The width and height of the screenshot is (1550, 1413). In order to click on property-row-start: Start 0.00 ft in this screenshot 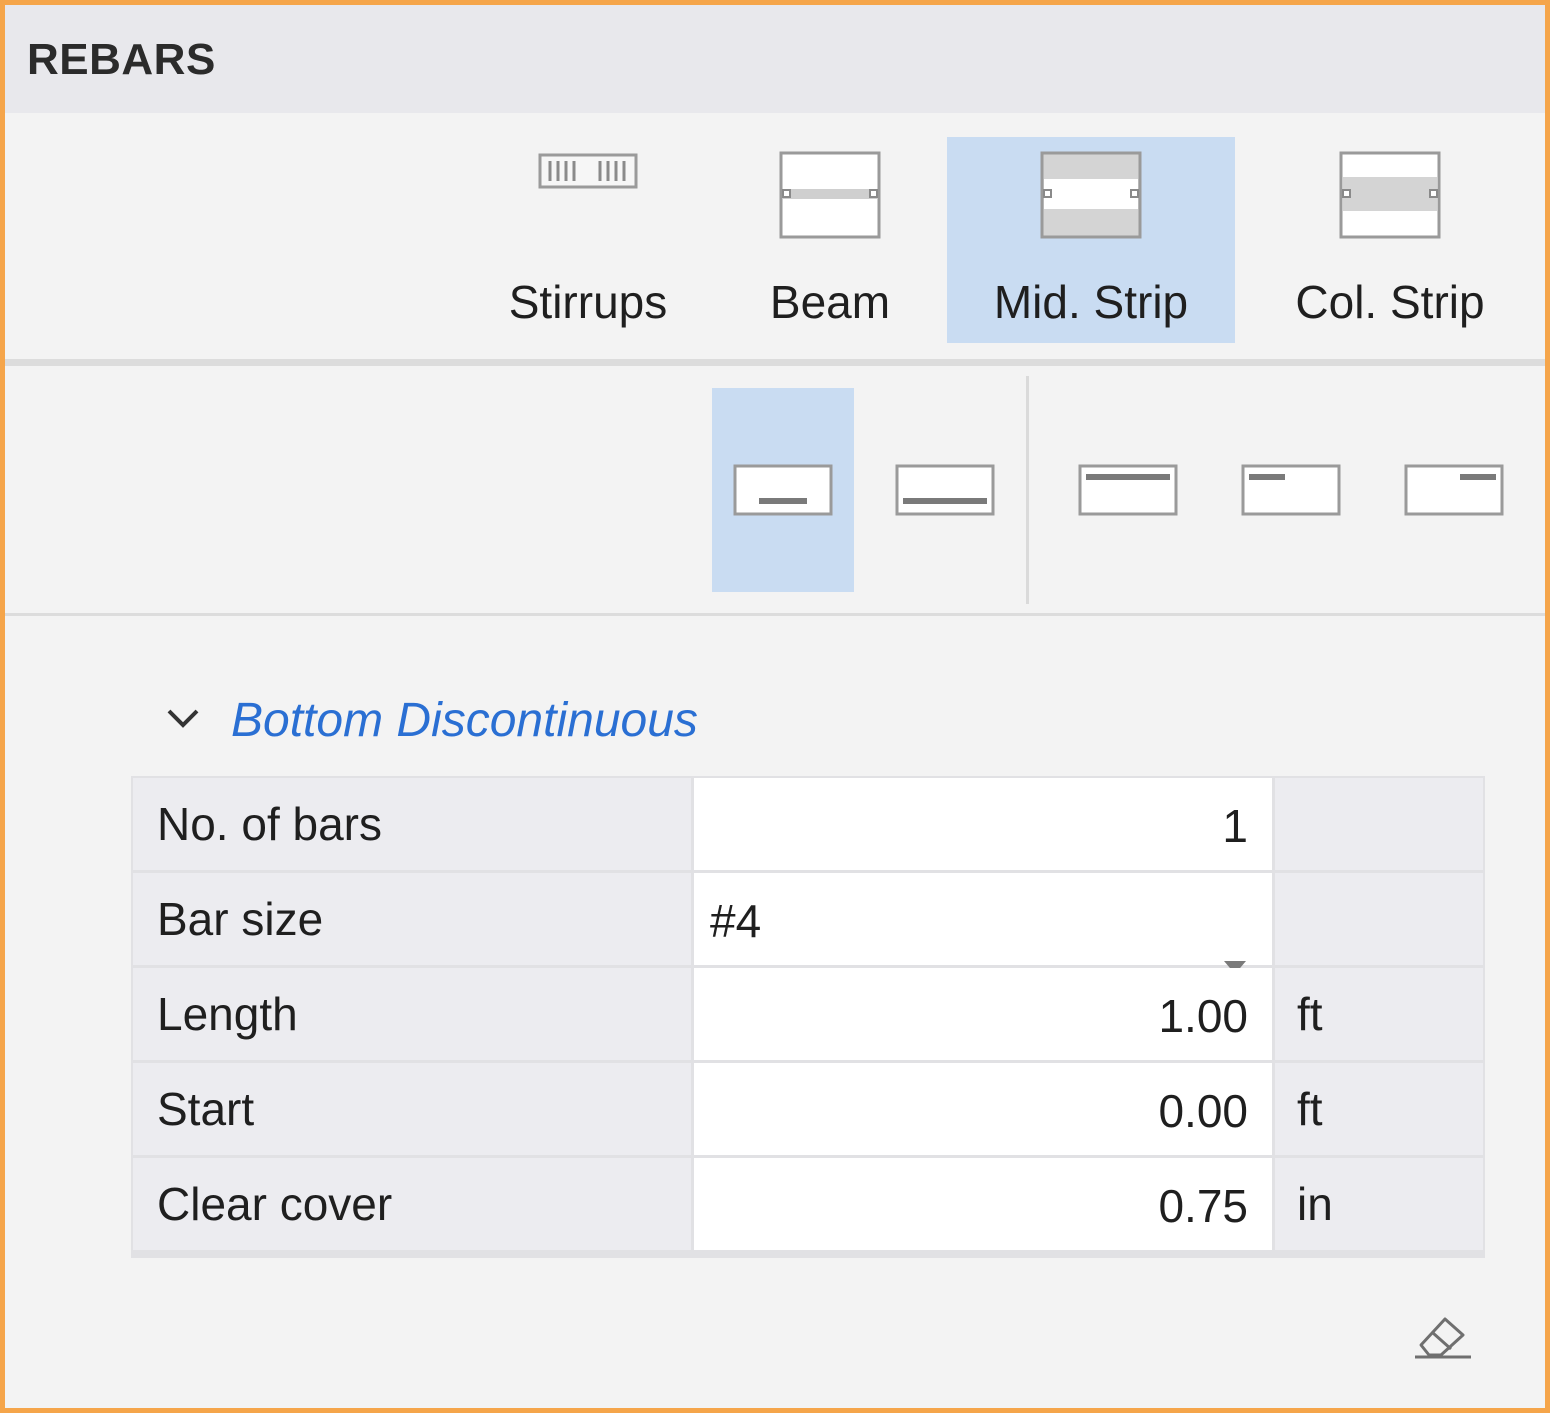, I will do `click(808, 1109)`.